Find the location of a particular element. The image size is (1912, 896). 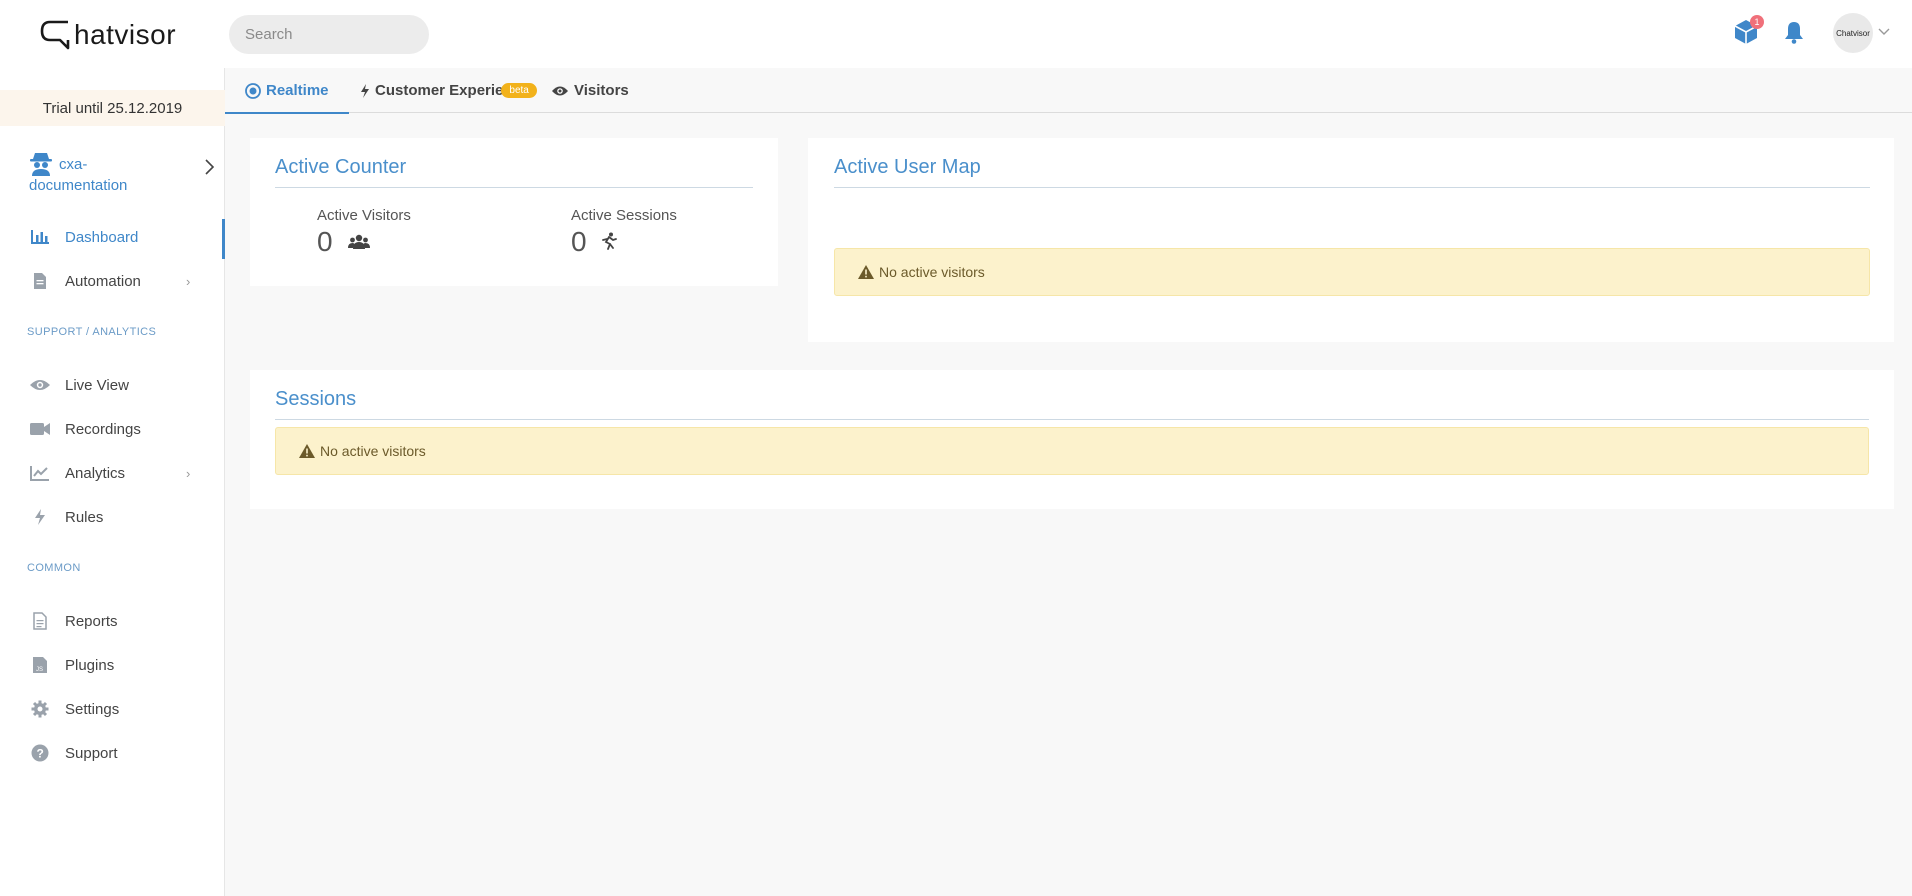

active-visitors-value: 0 is located at coordinates (325, 241).